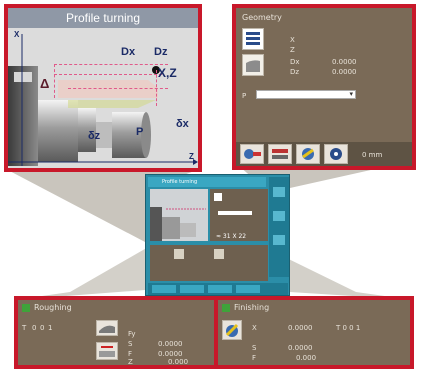 This screenshot has height=373, width=423. Describe the element at coordinates (207, 182) in the screenshot. I see `center-title-bar: Profile turning` at that location.